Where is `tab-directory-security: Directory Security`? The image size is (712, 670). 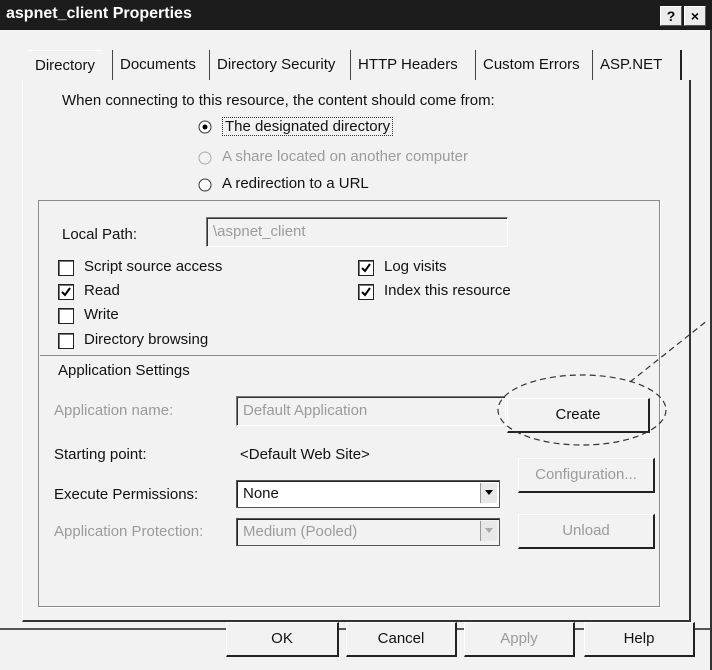
tab-directory-security: Directory Security is located at coordinates (275, 65).